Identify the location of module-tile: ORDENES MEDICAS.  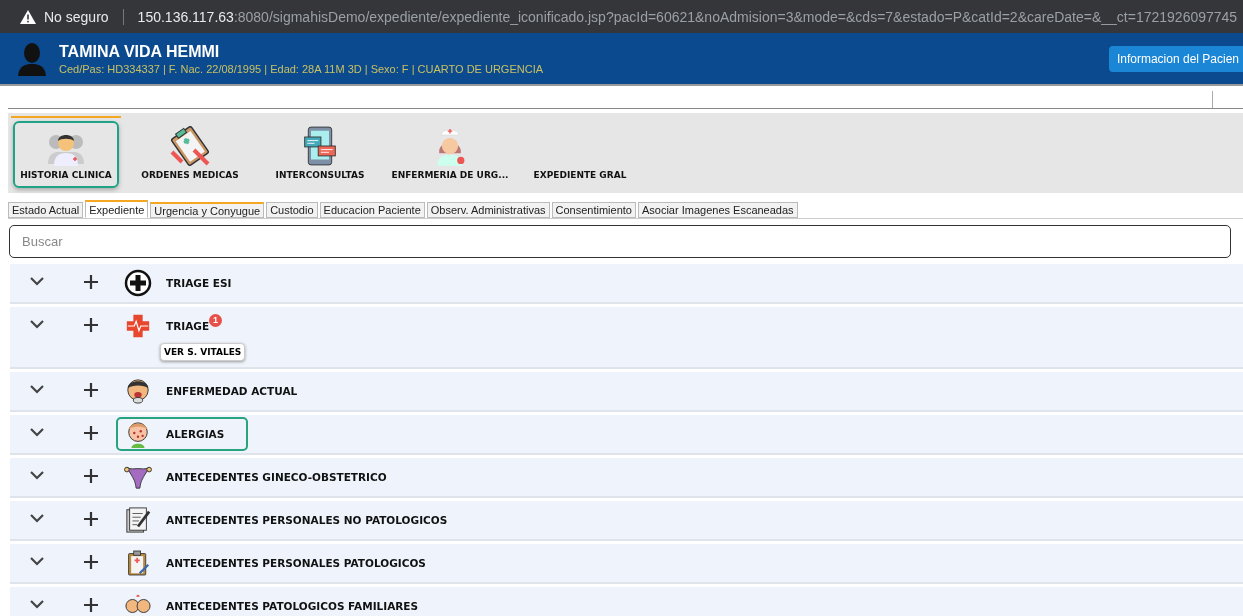
(190, 154).